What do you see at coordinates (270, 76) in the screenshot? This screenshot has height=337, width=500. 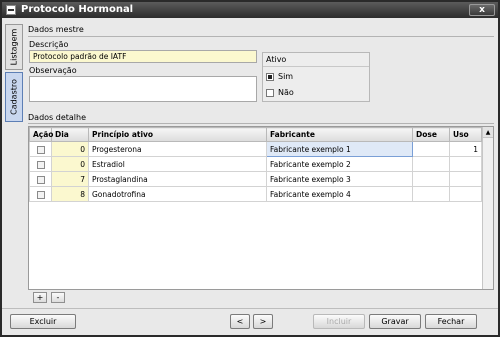 I see `radio-checked-icon` at bounding box center [270, 76].